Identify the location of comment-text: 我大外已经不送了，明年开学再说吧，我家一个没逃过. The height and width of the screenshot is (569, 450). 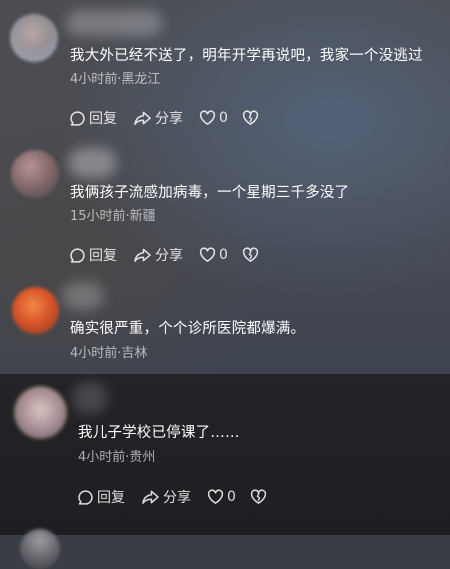
(246, 56).